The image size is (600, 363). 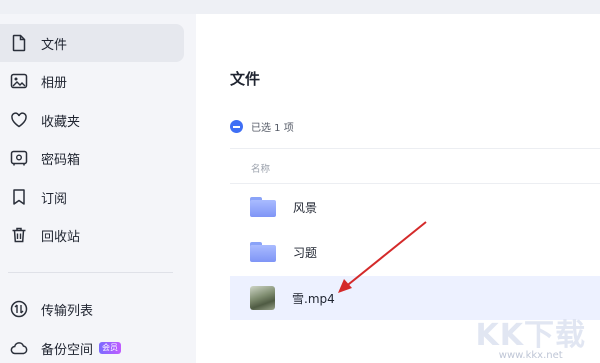 I want to click on red-arrow-annotation, so click(x=382, y=257).